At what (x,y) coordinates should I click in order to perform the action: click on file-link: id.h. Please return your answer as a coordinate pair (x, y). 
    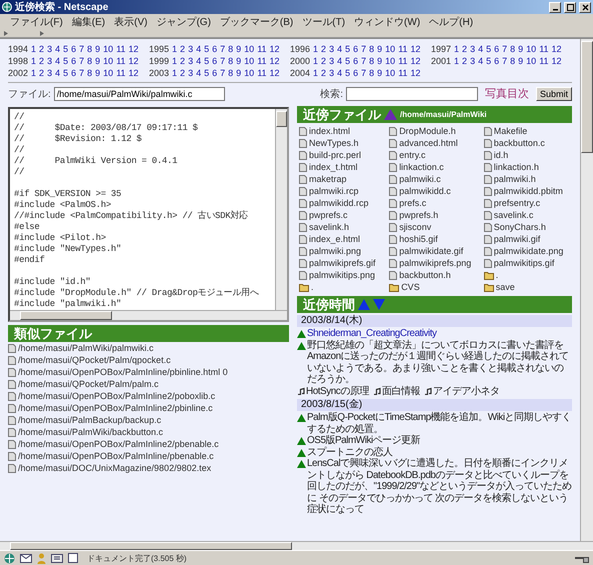
    Looking at the image, I should click on (501, 155).